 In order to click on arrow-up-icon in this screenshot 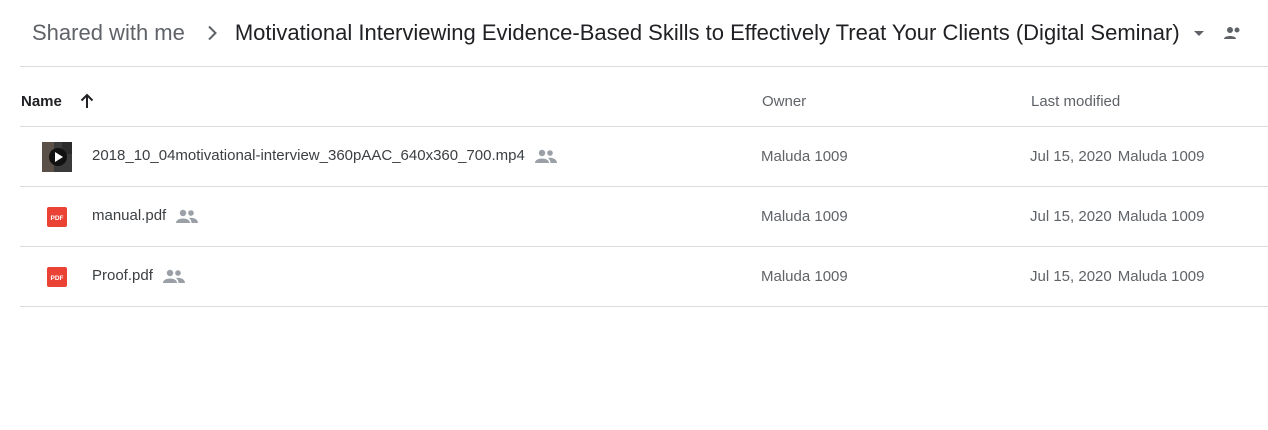, I will do `click(87, 101)`.